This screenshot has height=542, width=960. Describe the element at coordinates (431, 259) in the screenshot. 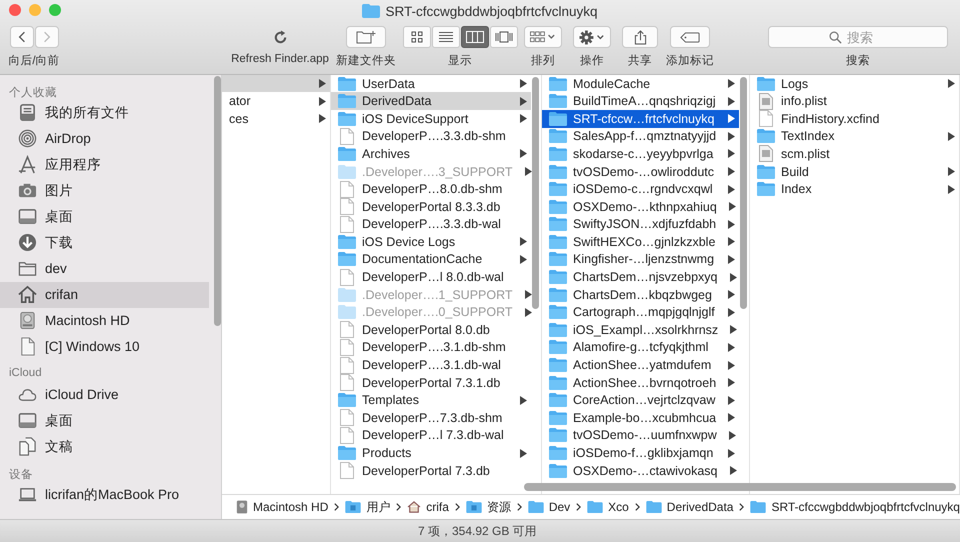

I see `file-row: DocumentationCache` at that location.